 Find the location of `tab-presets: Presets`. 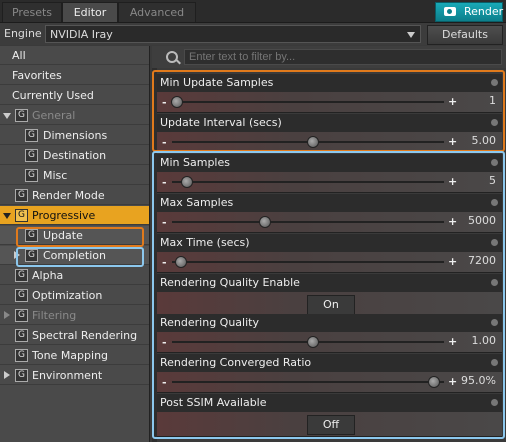

tab-presets: Presets is located at coordinates (32, 12).